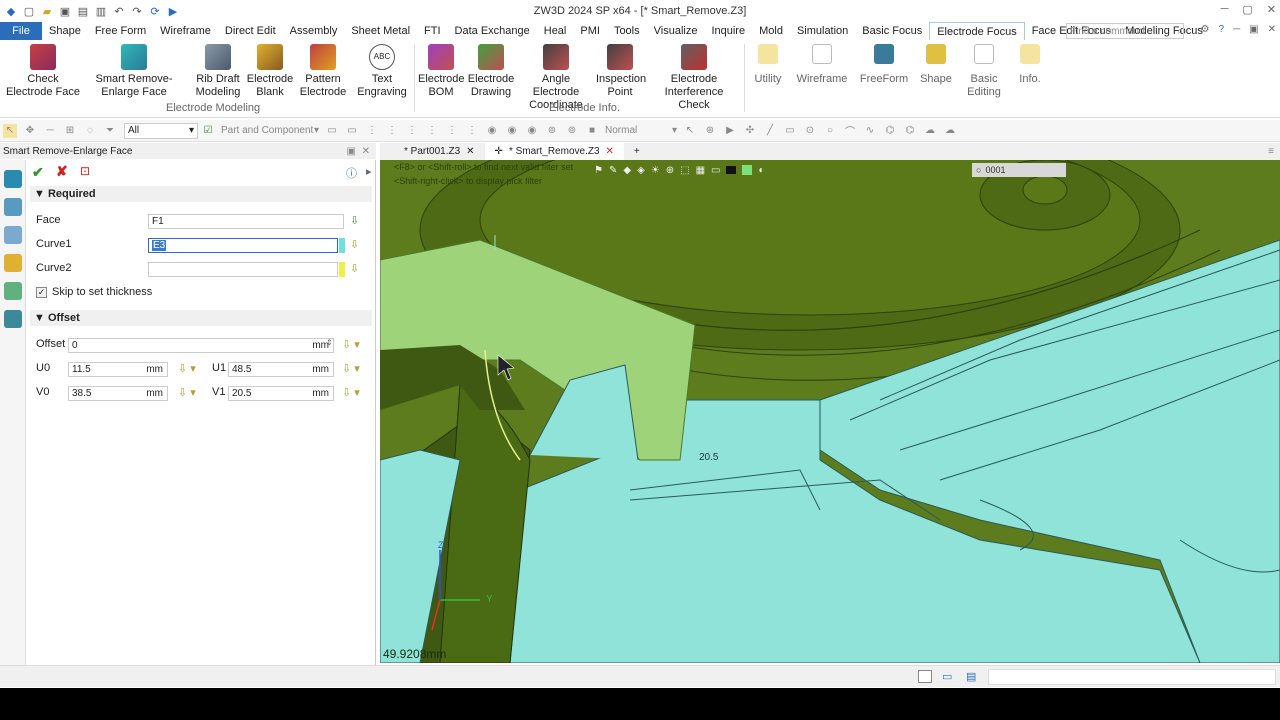 Image resolution: width=1280 pixels, height=720 pixels. I want to click on filter-view-icon: ⚑, so click(598, 170).